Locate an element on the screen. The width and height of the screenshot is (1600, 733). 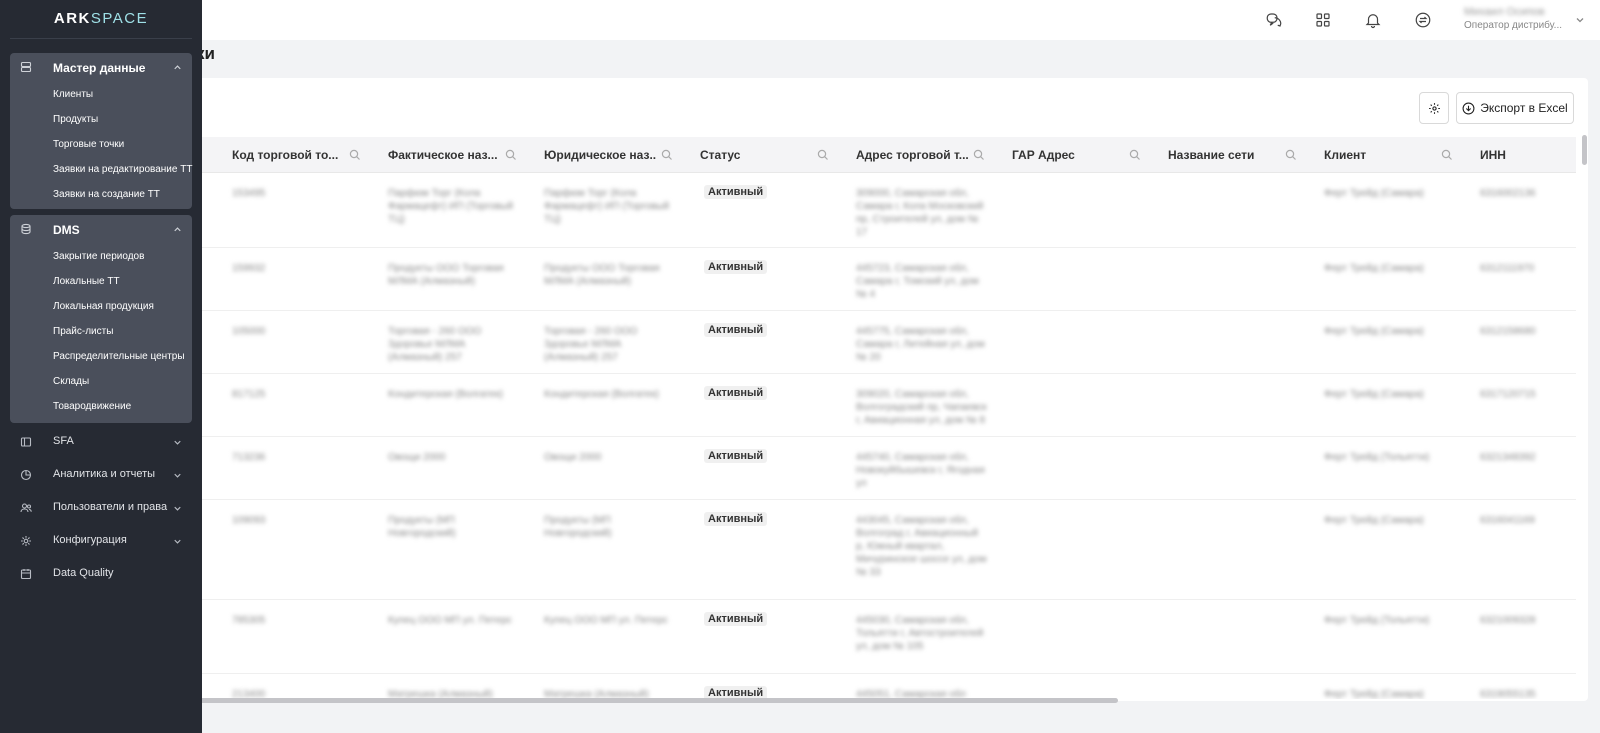
sidebar-item-dms-1: Закрытие периодов is located at coordinates (98, 256).